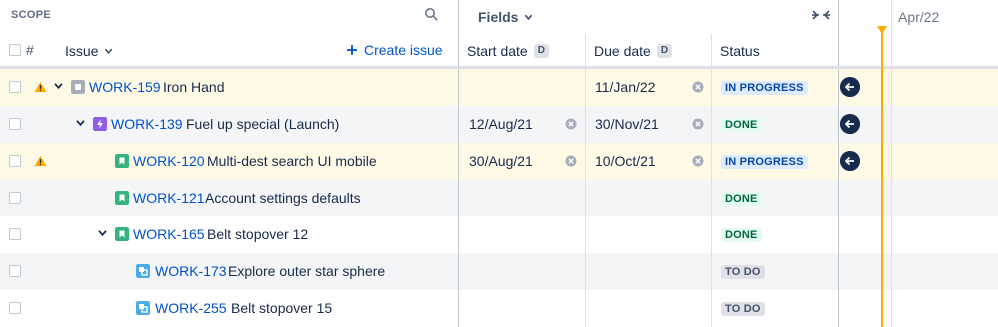 This screenshot has height=327, width=998. What do you see at coordinates (257, 234) in the screenshot?
I see `issue-summary: Belt stopover 12` at bounding box center [257, 234].